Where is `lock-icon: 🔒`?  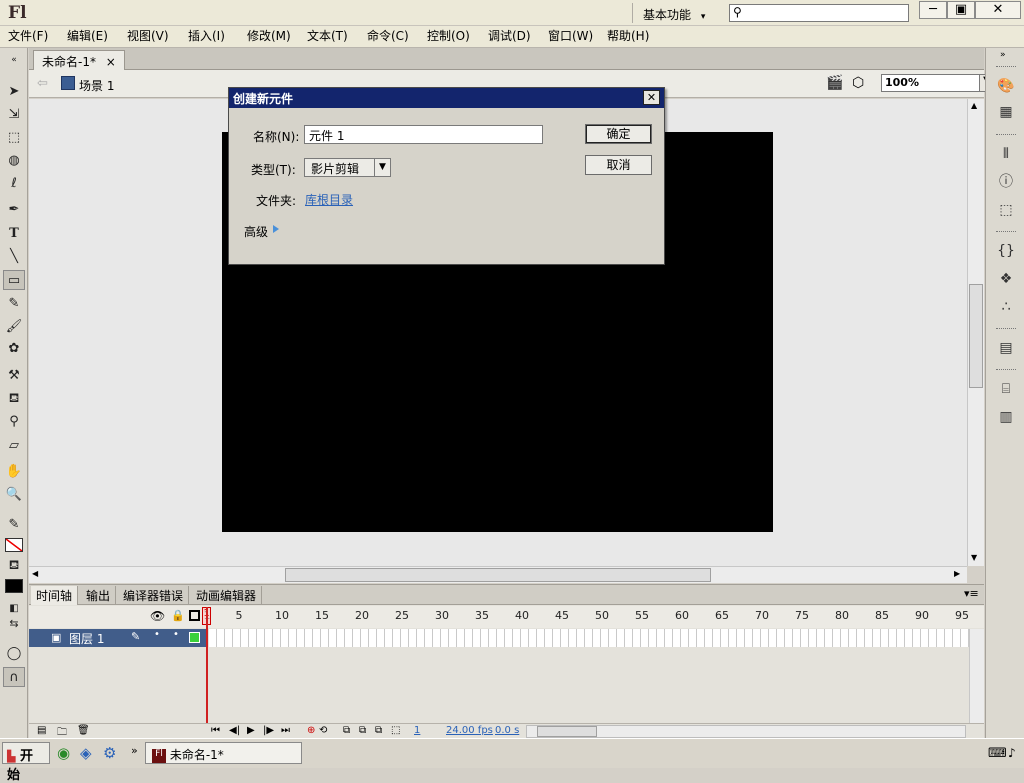 lock-icon: 🔒 is located at coordinates (178, 615).